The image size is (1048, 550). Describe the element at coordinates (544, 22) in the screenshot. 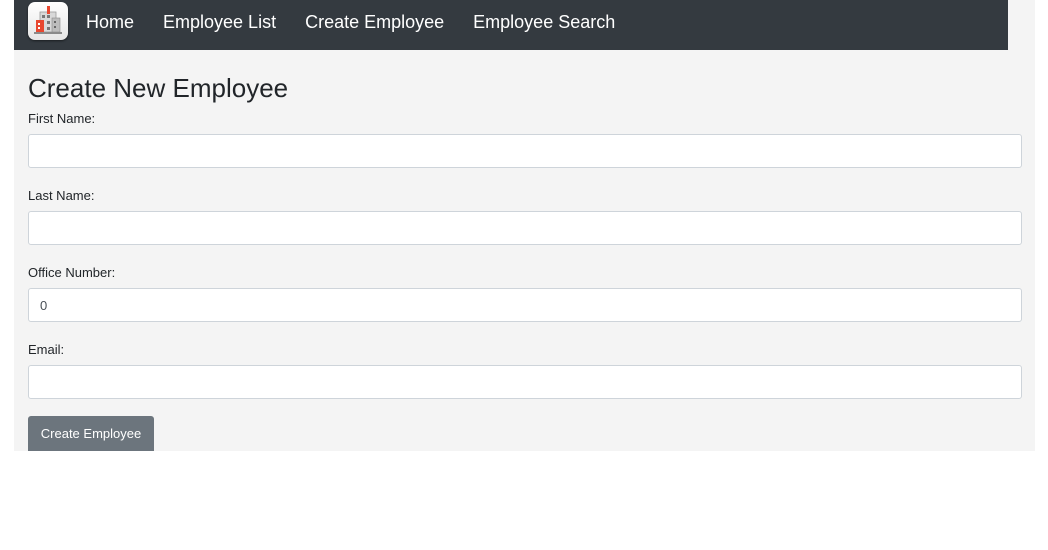

I see `nav-employee-search: Employee Search` at that location.